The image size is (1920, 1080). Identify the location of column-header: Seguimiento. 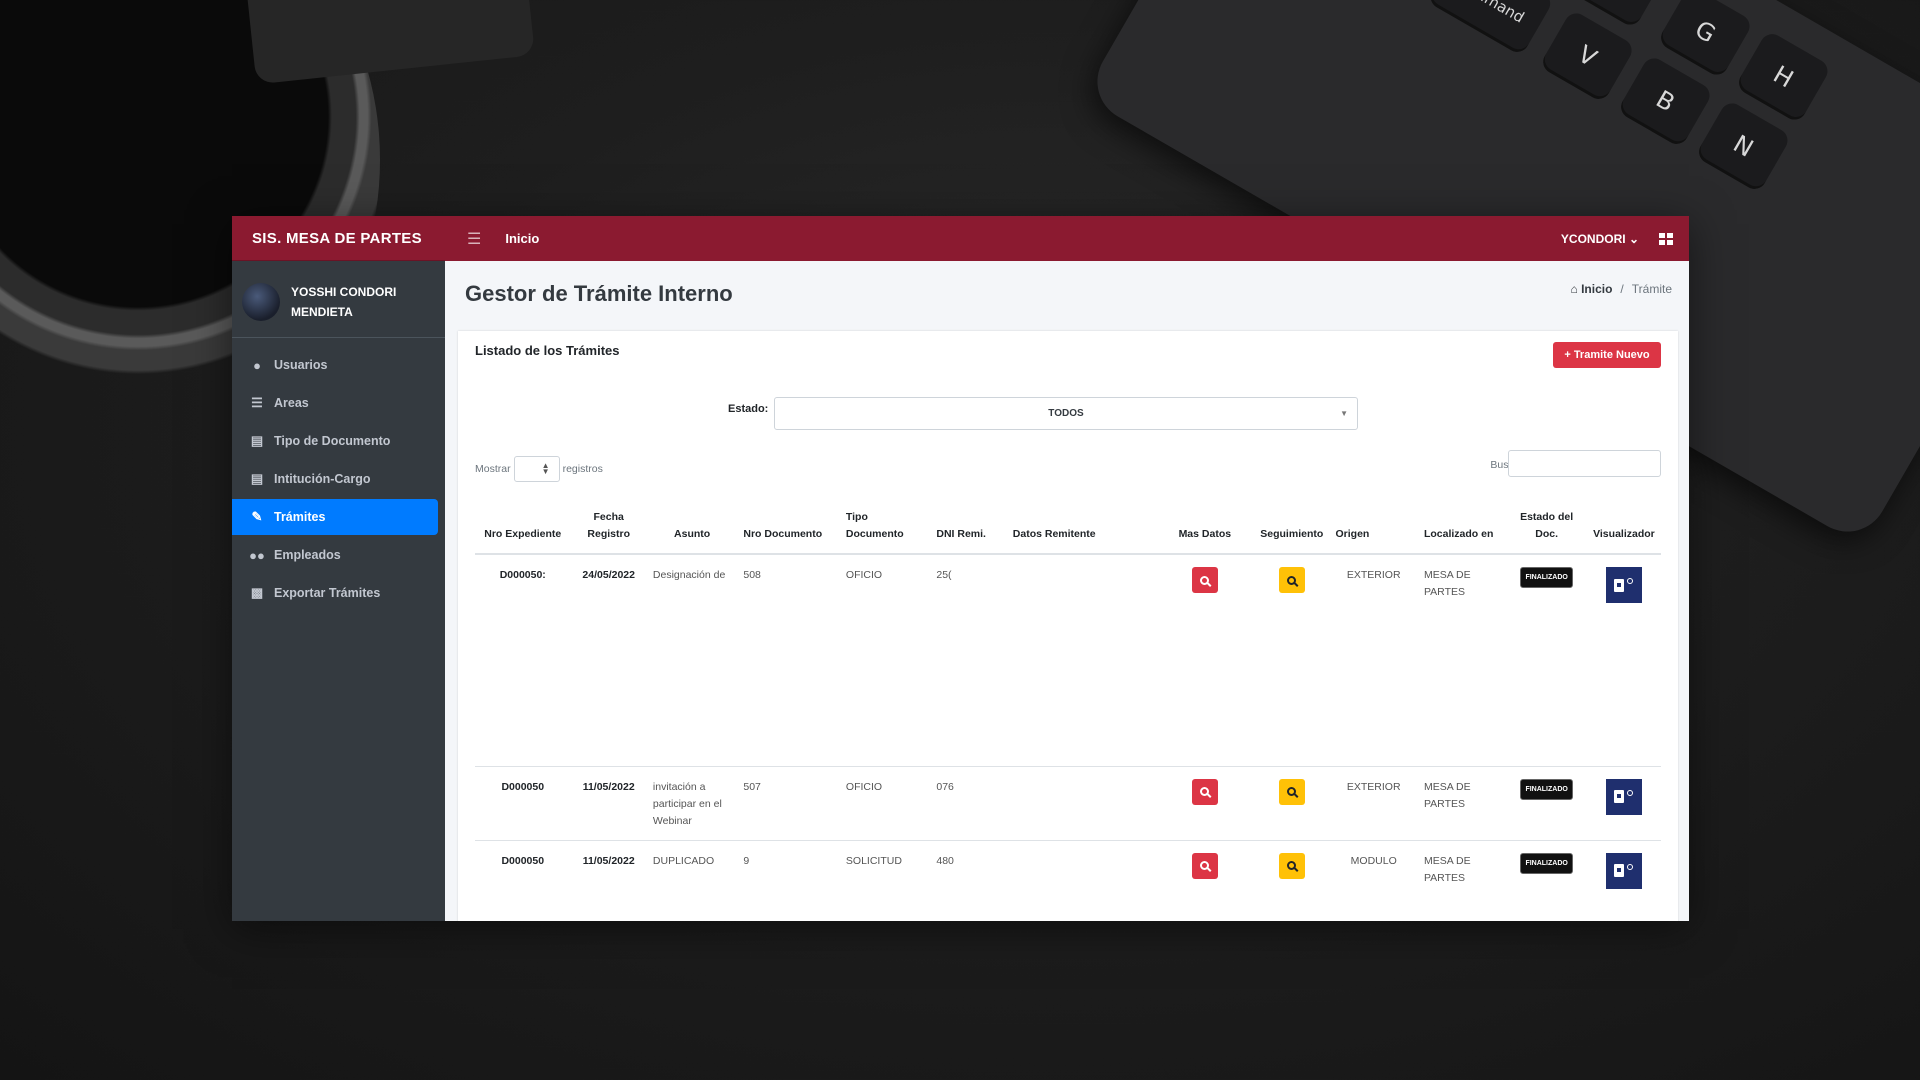
(1292, 525).